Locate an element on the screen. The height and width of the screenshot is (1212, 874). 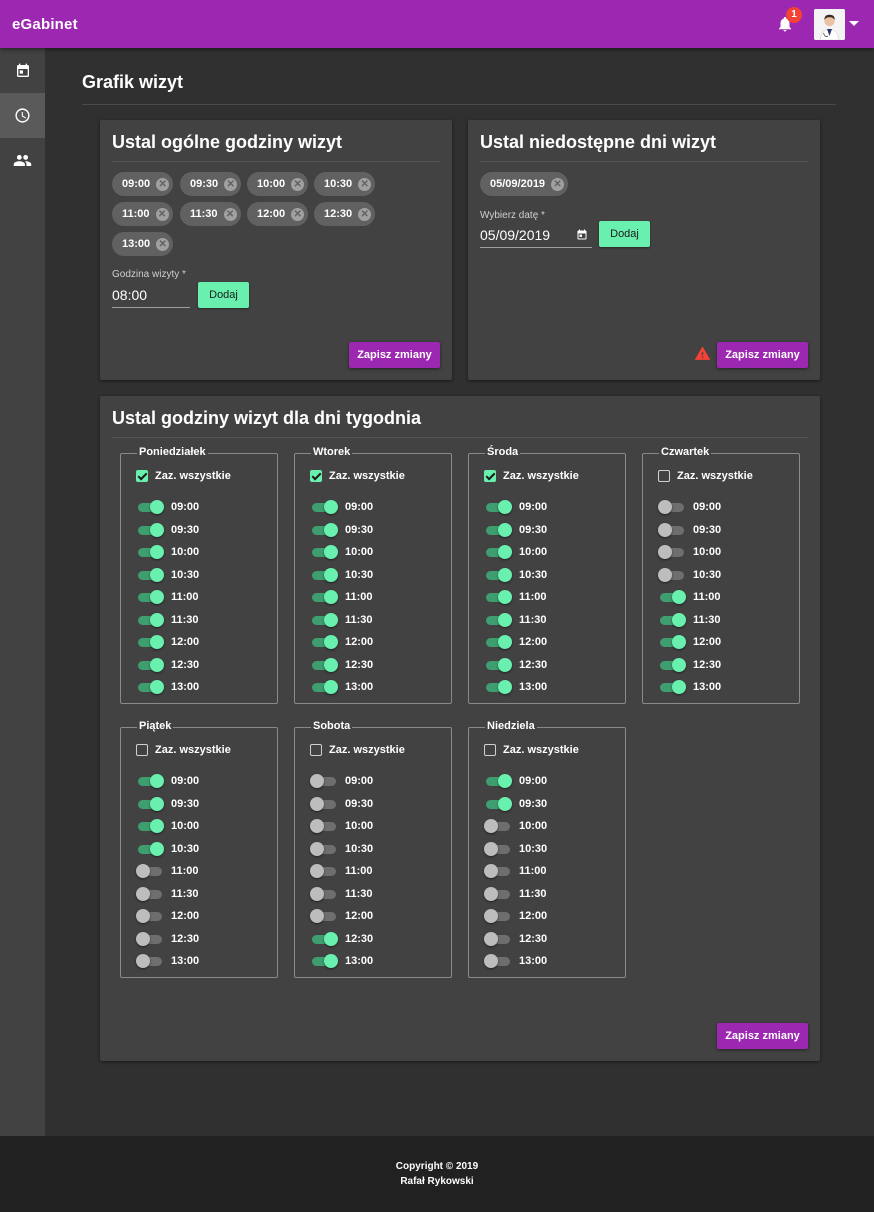
sidebar-item-schedule is located at coordinates (22, 115).